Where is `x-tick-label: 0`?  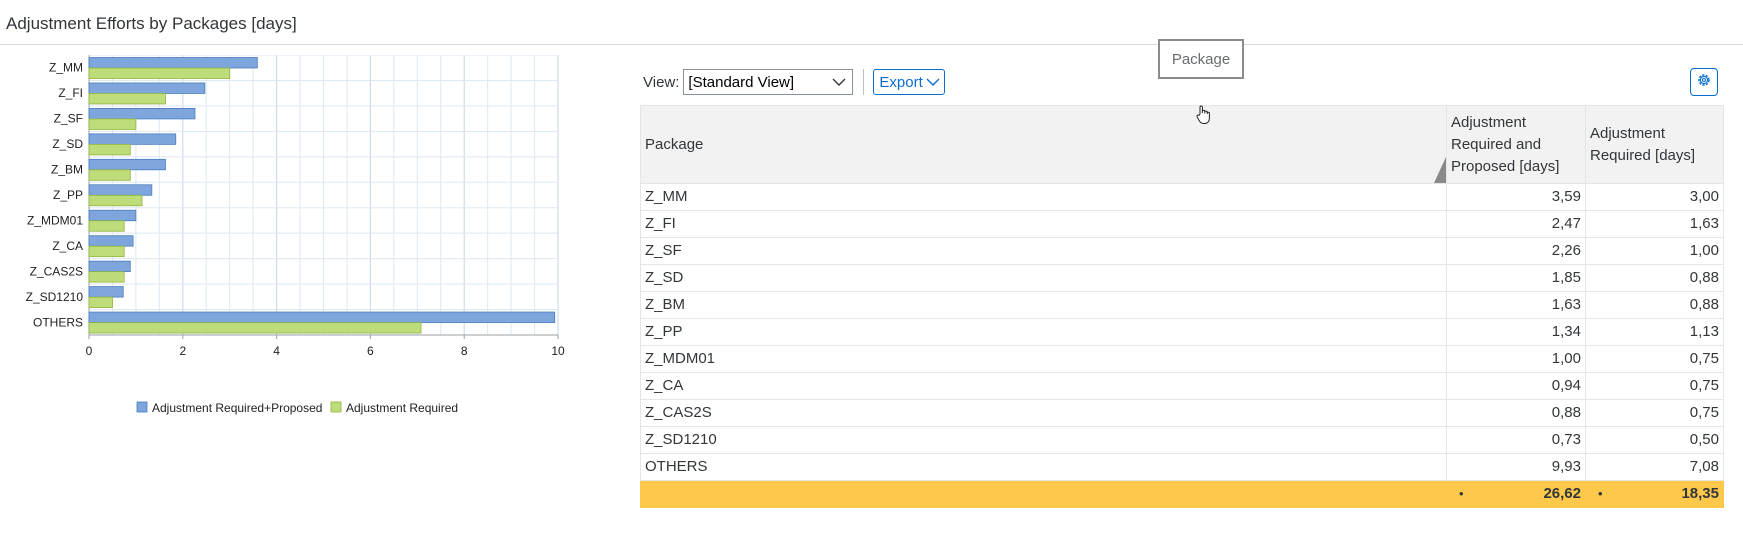 x-tick-label: 0 is located at coordinates (89, 351).